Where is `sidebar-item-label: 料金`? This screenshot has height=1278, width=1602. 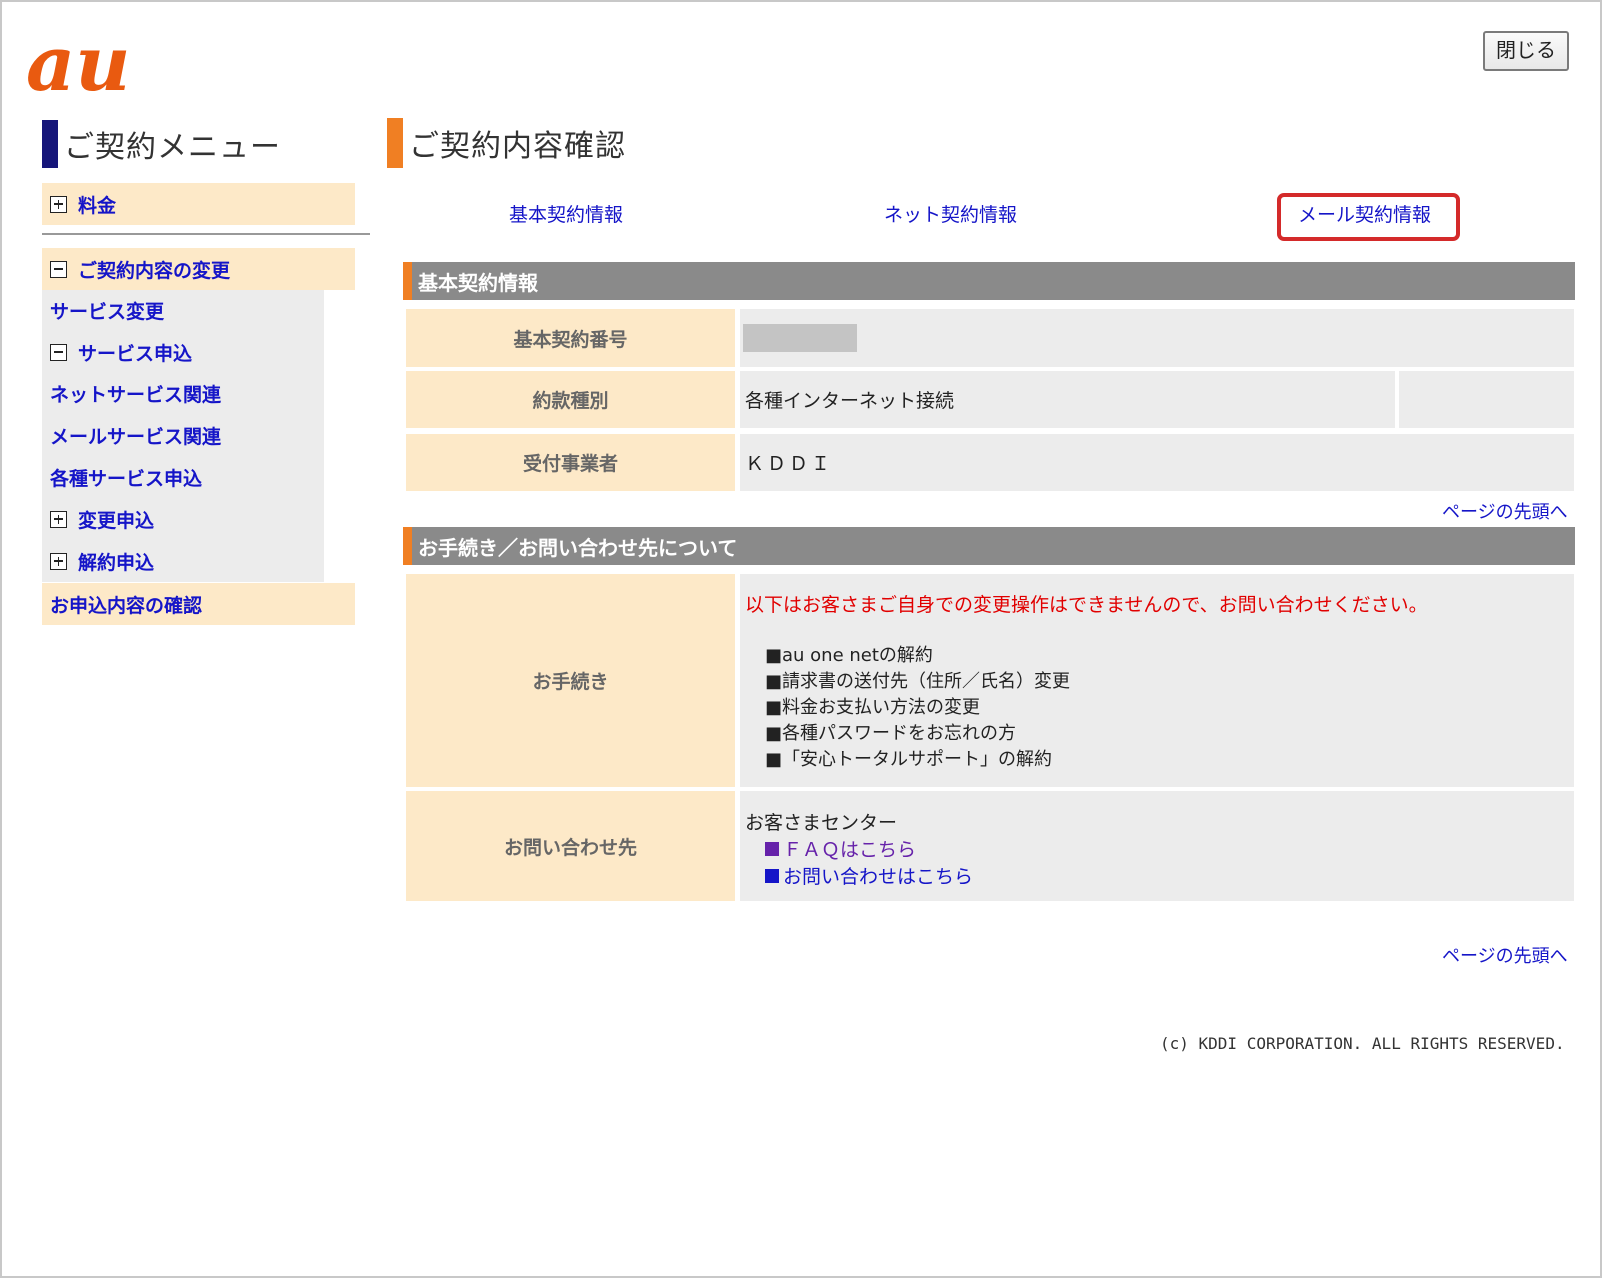 sidebar-item-label: 料金 is located at coordinates (97, 204).